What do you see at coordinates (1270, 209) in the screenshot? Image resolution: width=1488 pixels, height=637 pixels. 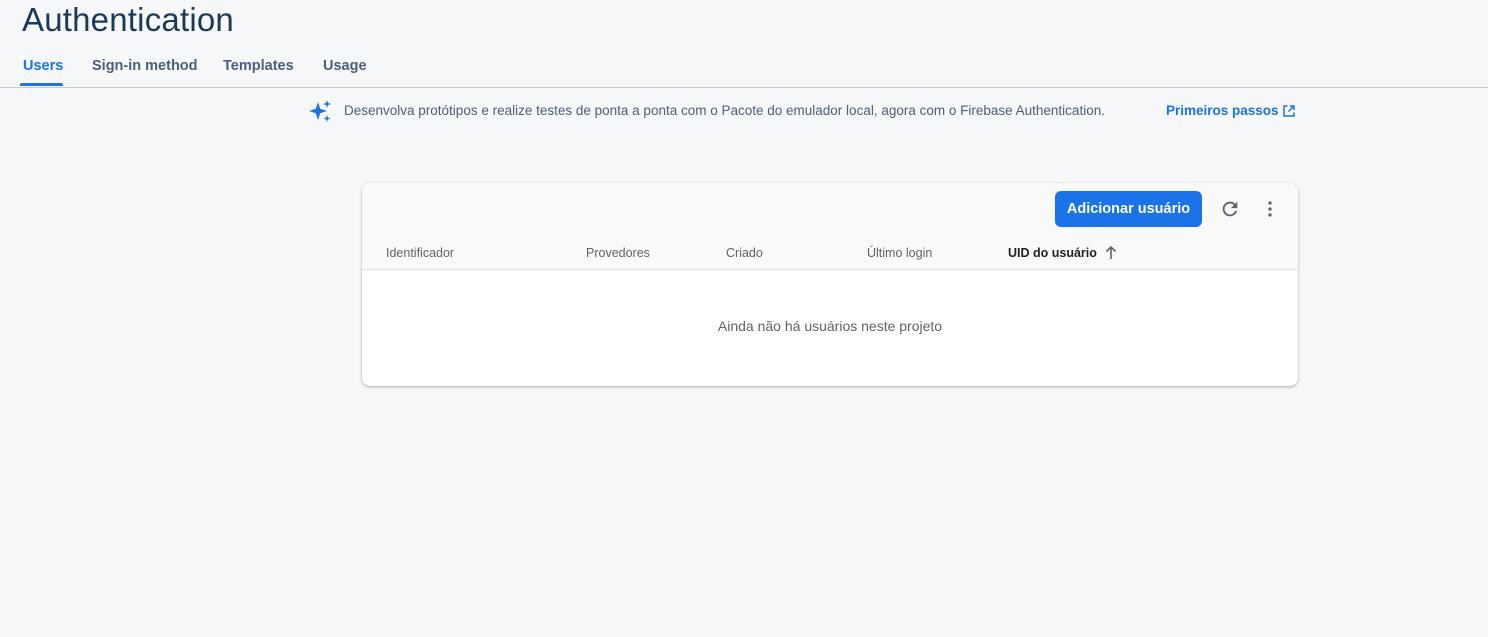 I see `more-vert-icon` at bounding box center [1270, 209].